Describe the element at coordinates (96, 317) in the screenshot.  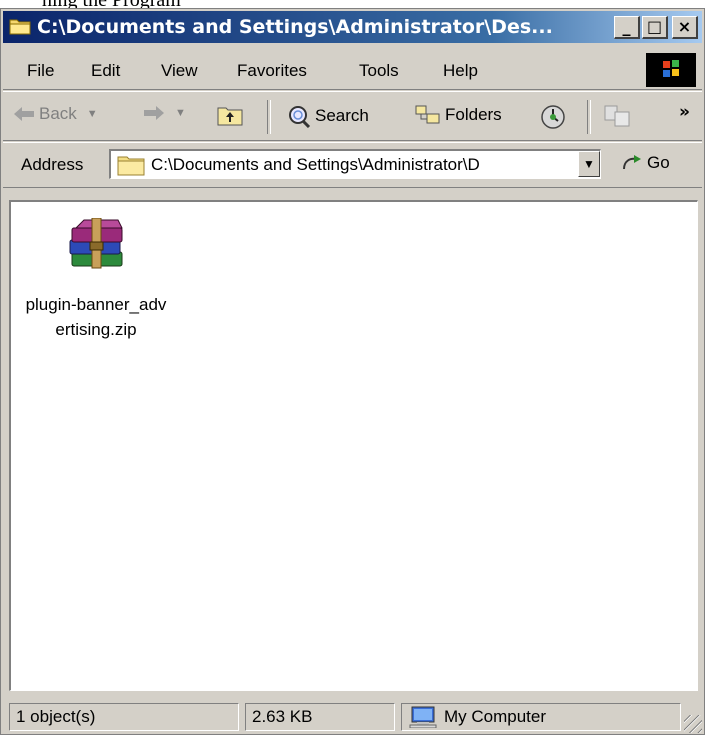
I see `file-name: plugin-banner_advertising.zip` at that location.